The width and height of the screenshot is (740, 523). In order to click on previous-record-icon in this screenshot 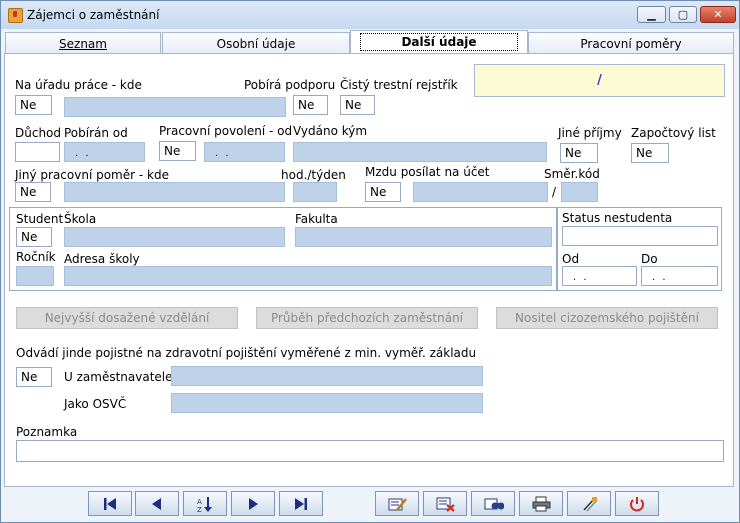, I will do `click(156, 504)`.